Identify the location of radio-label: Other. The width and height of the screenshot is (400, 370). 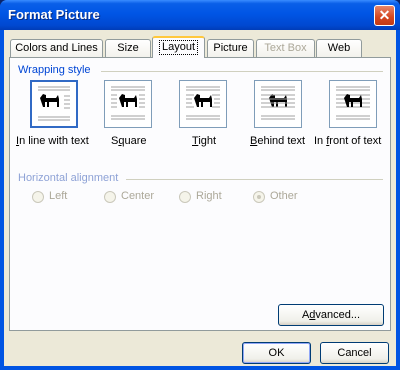
(284, 196).